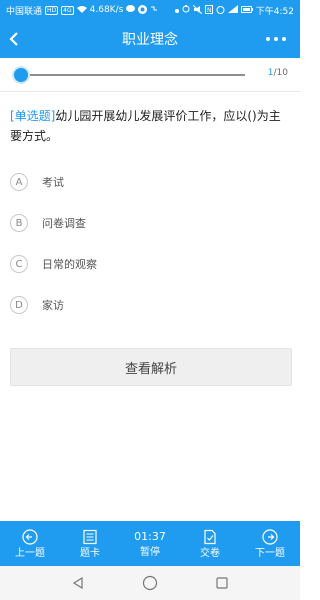 The width and height of the screenshot is (320, 600). I want to click on elapsed-timer: 01:37, so click(150, 536).